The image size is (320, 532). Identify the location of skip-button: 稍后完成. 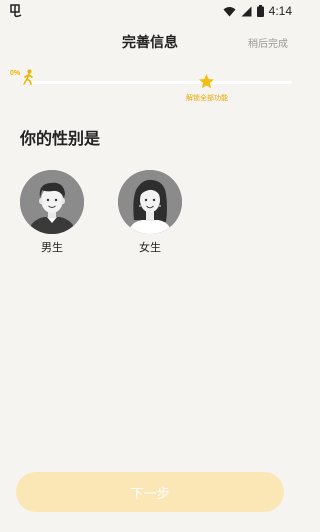
(268, 42).